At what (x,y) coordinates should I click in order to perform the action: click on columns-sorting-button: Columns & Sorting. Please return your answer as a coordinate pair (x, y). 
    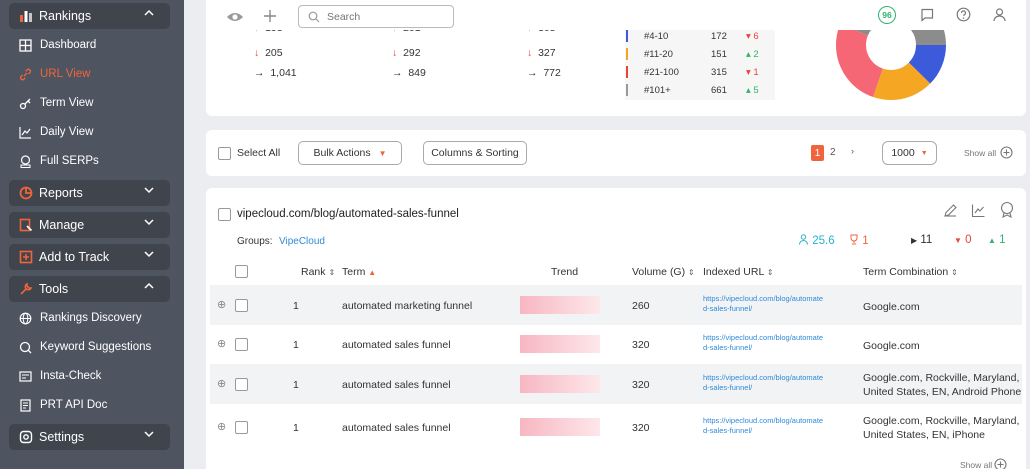
    Looking at the image, I should click on (475, 153).